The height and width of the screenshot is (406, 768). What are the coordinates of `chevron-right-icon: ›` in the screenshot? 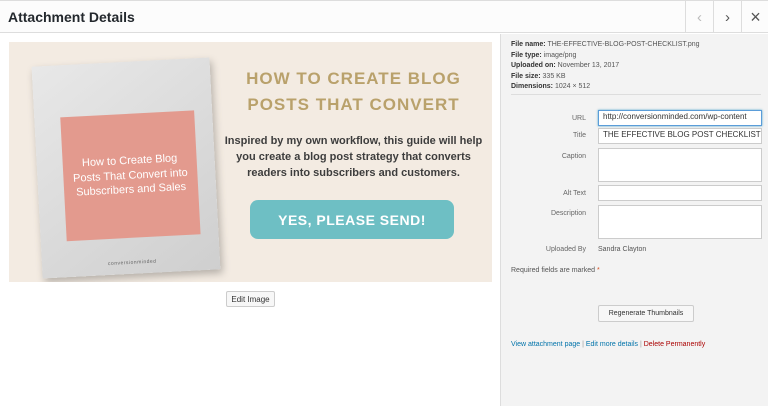 It's located at (727, 17).